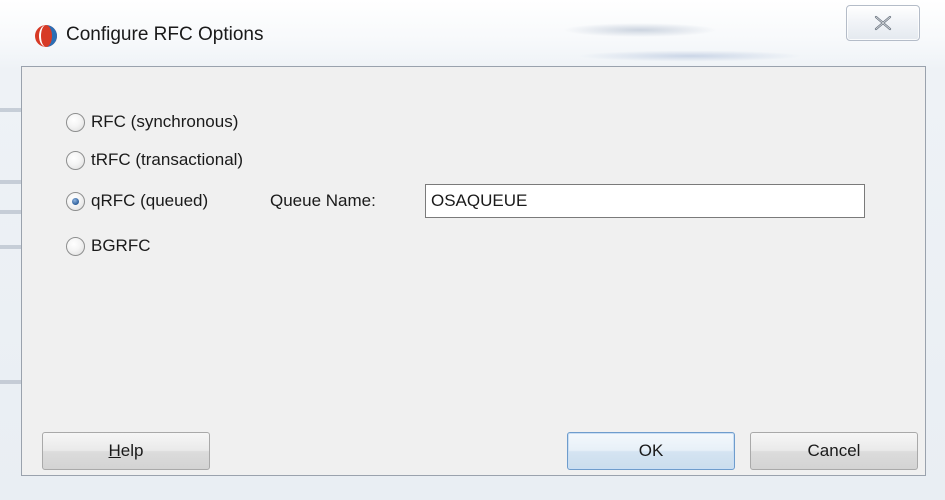 The image size is (945, 500). Describe the element at coordinates (75, 201) in the screenshot. I see `radio-qrfc-queued` at that location.